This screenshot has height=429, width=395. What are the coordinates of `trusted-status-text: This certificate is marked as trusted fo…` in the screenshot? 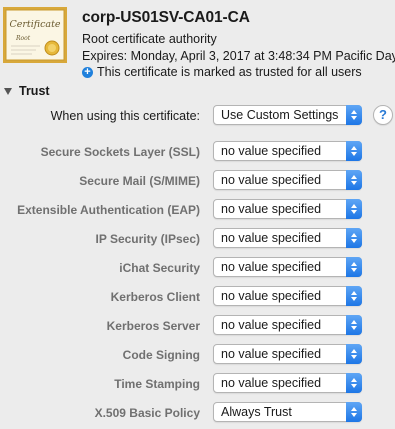 It's located at (229, 72).